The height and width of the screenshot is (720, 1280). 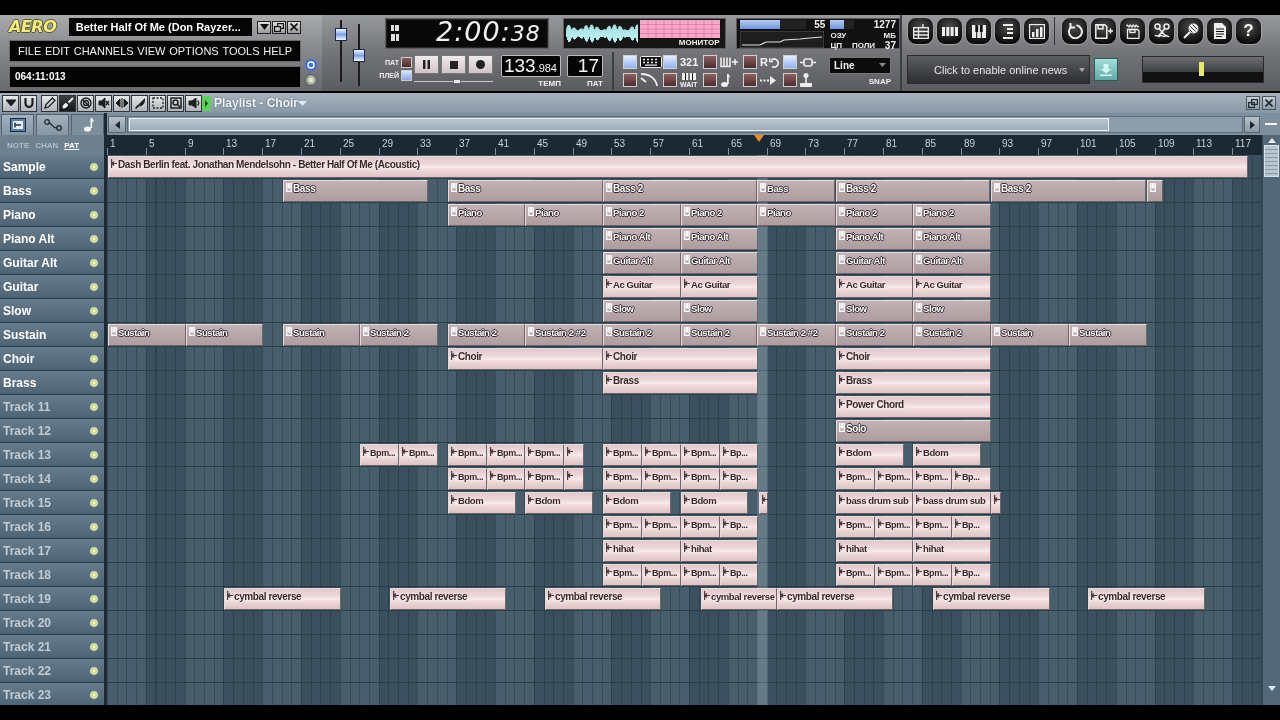 What do you see at coordinates (1271, 140) in the screenshot?
I see `triangle-up-icon` at bounding box center [1271, 140].